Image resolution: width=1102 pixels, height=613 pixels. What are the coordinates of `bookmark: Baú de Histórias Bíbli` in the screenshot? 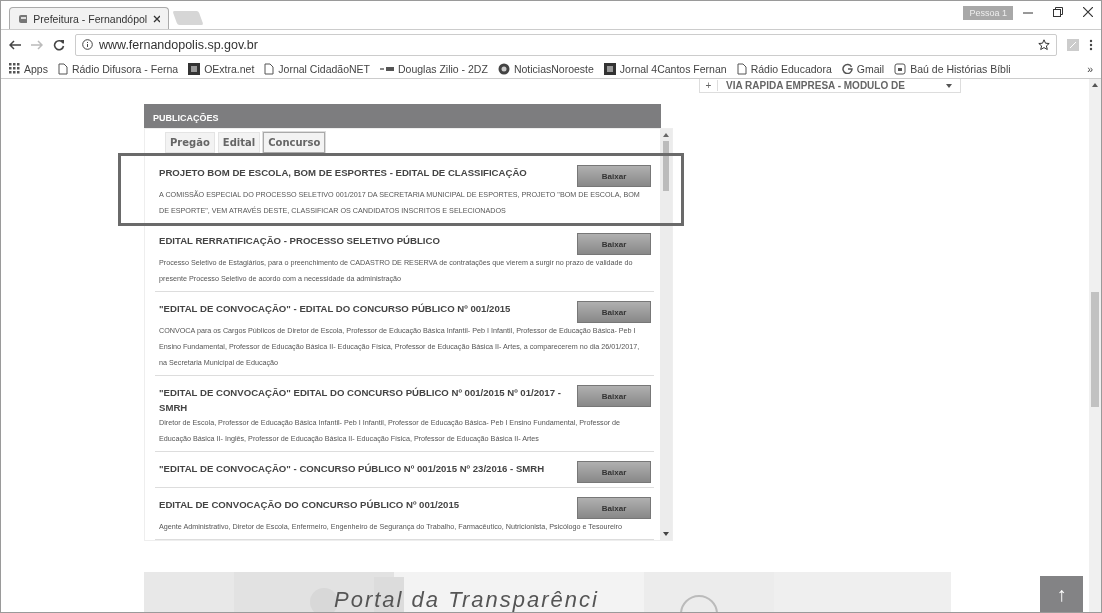 It's located at (952, 68).